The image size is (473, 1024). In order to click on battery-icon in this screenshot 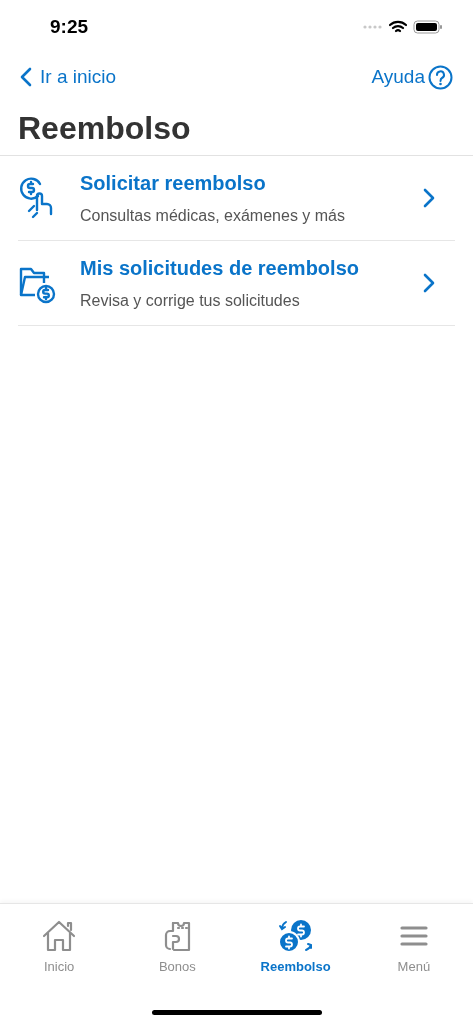, I will do `click(428, 27)`.